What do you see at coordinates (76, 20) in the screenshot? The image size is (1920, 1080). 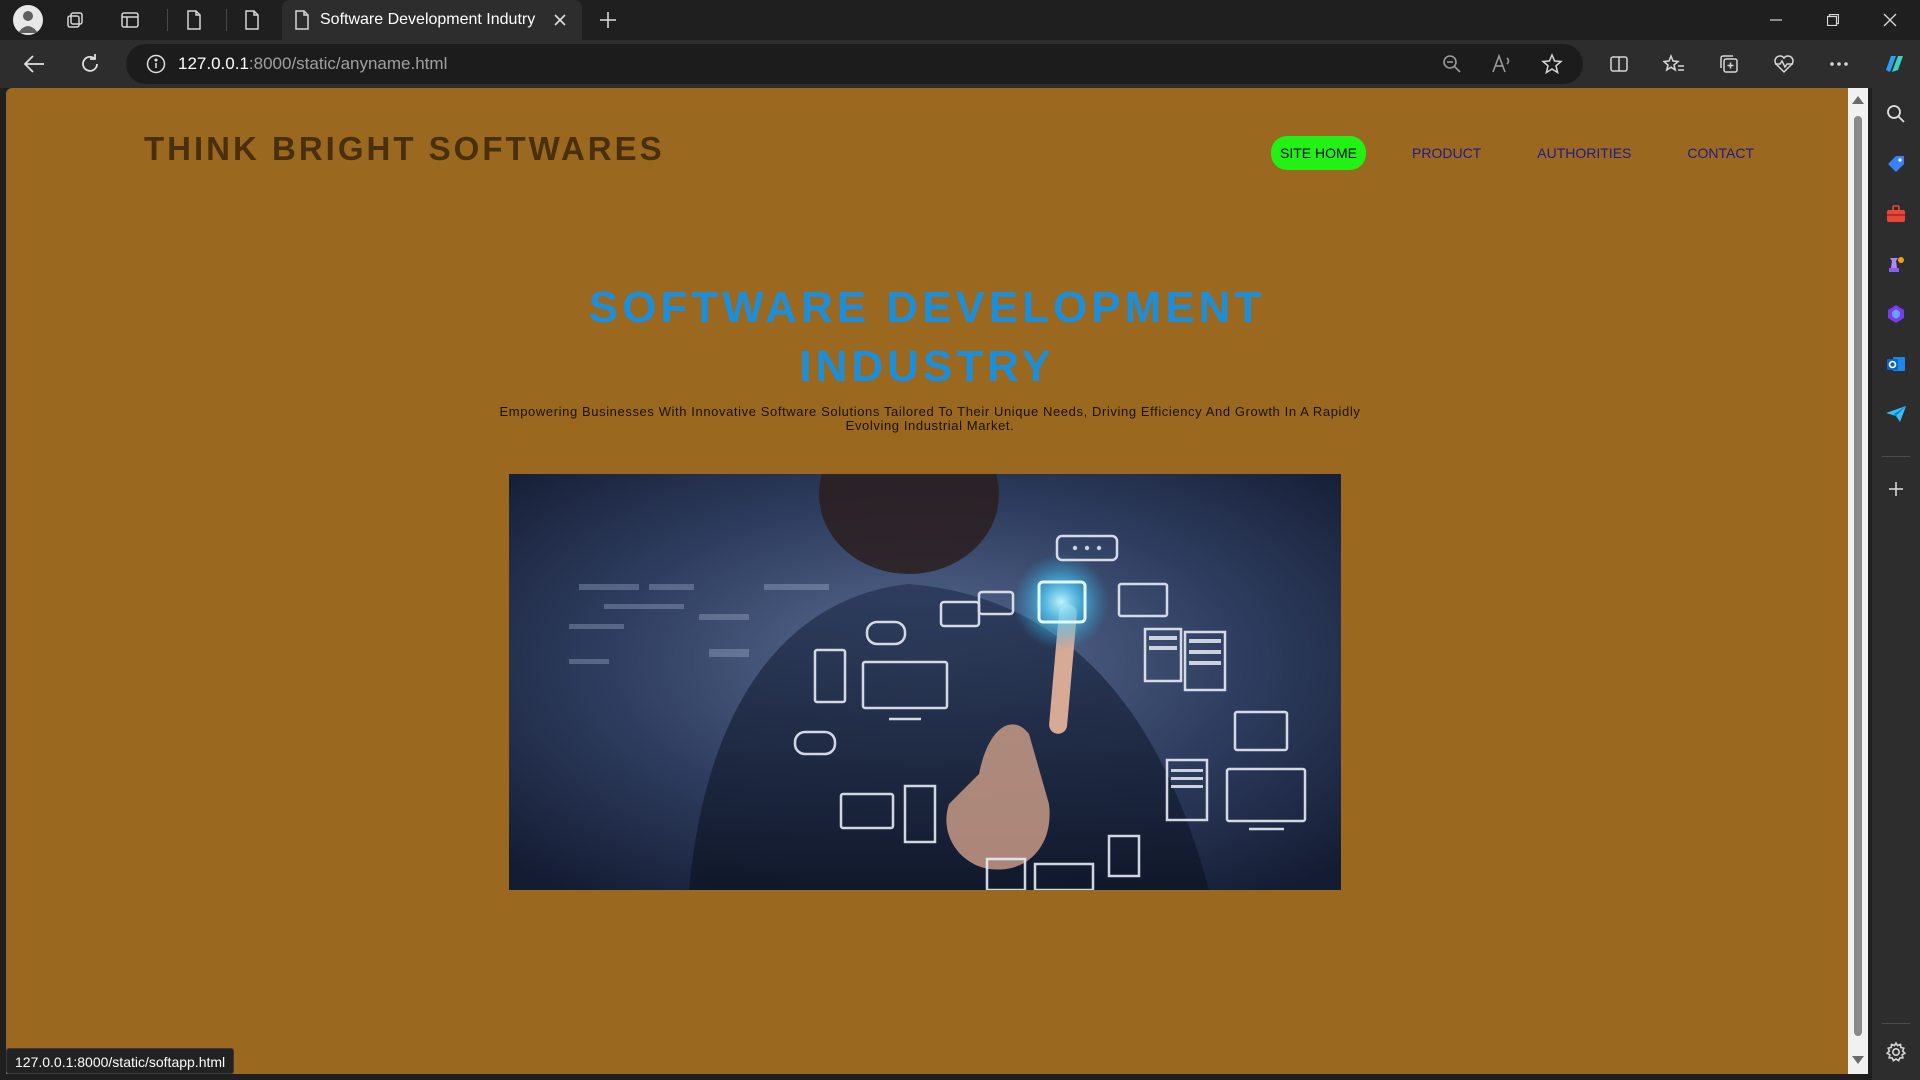 I see `workspaces-icon` at bounding box center [76, 20].